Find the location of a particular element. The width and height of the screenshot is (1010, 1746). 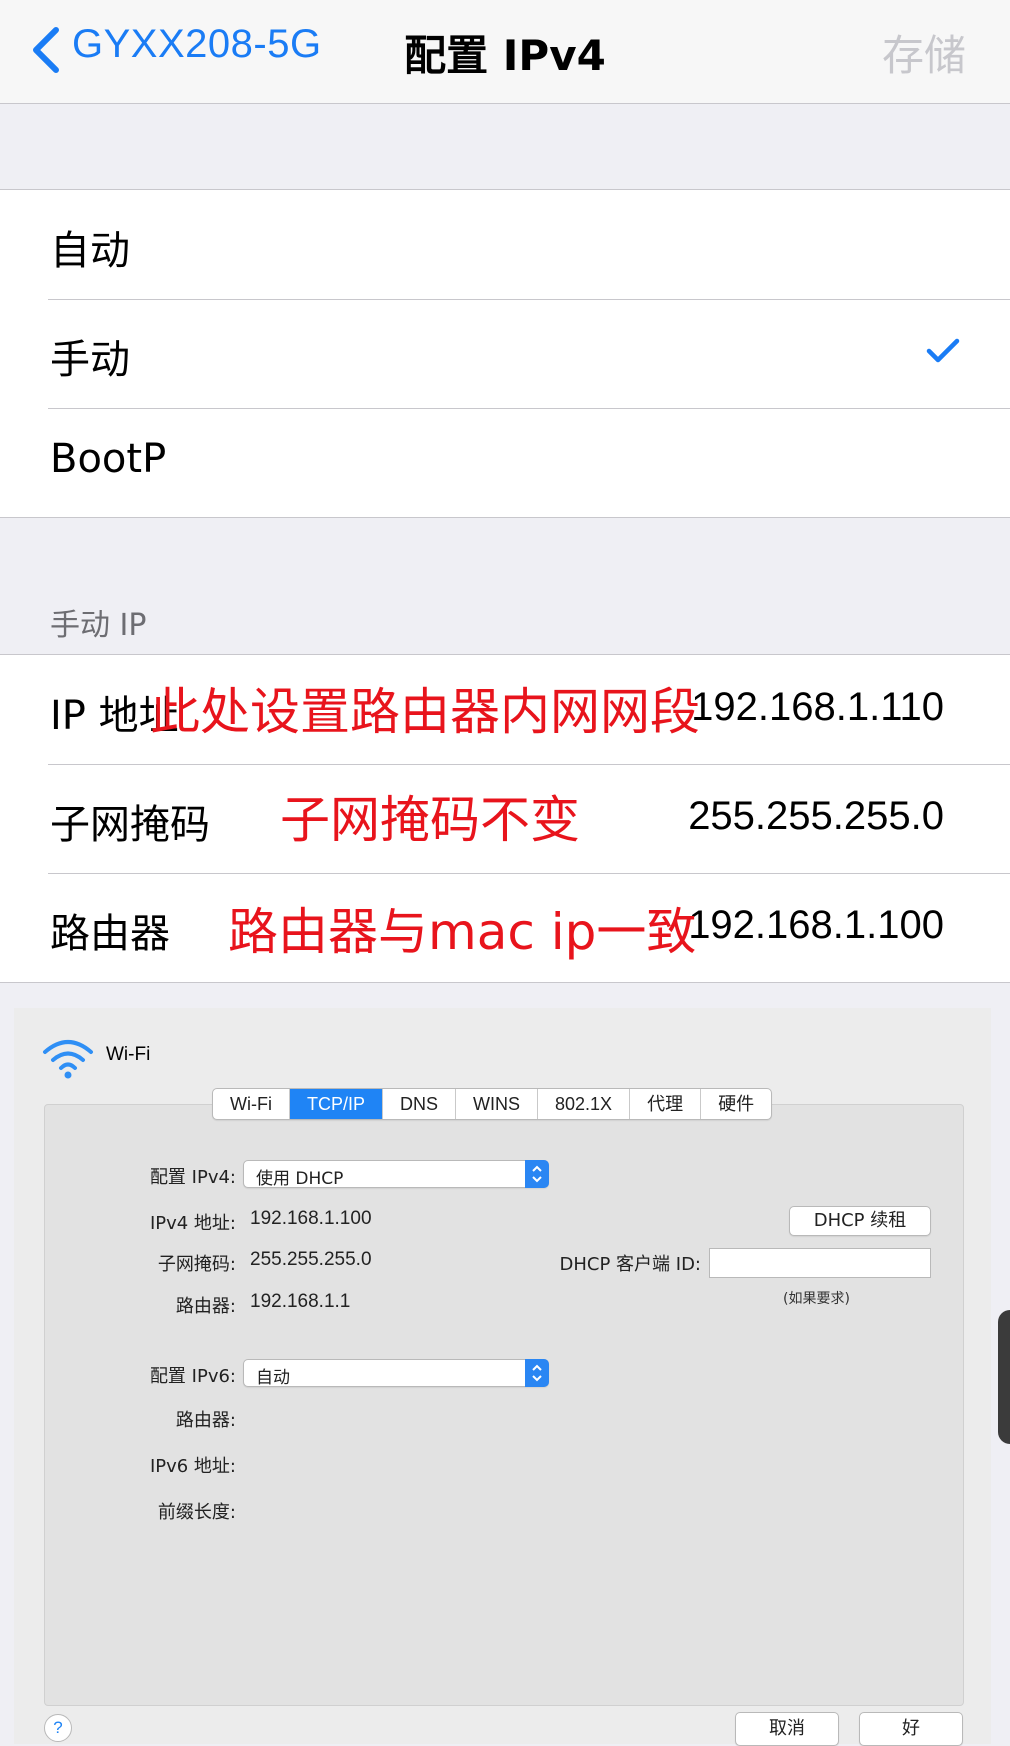

wifi-icon is located at coordinates (68, 1059).